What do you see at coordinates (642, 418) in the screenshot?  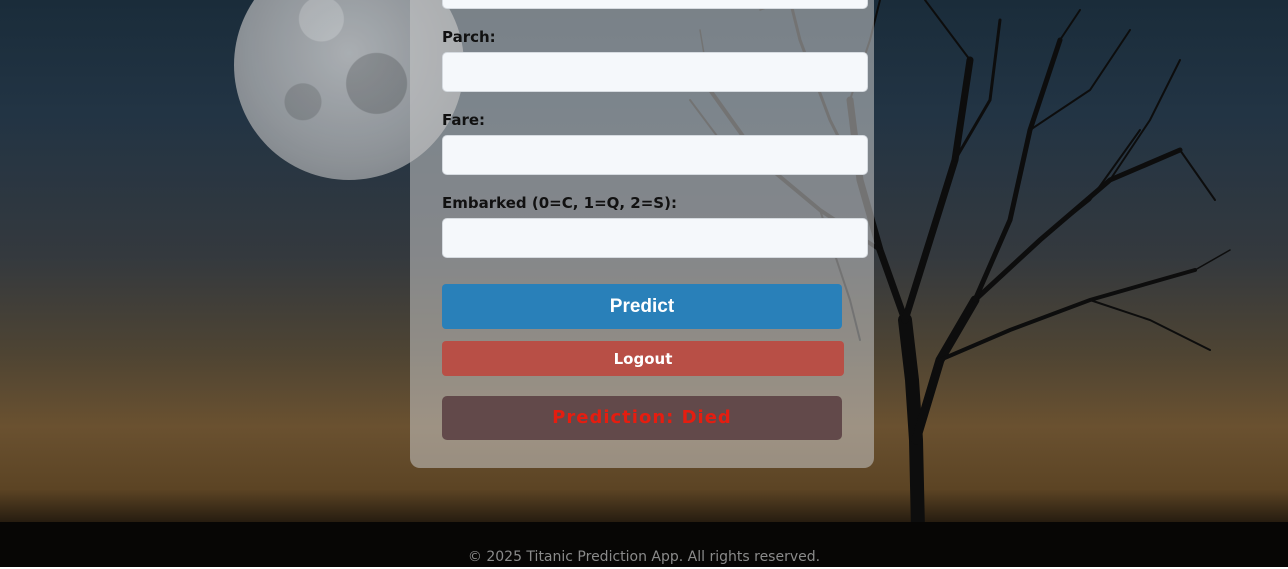 I see `prediction-result: Prediction: Died` at bounding box center [642, 418].